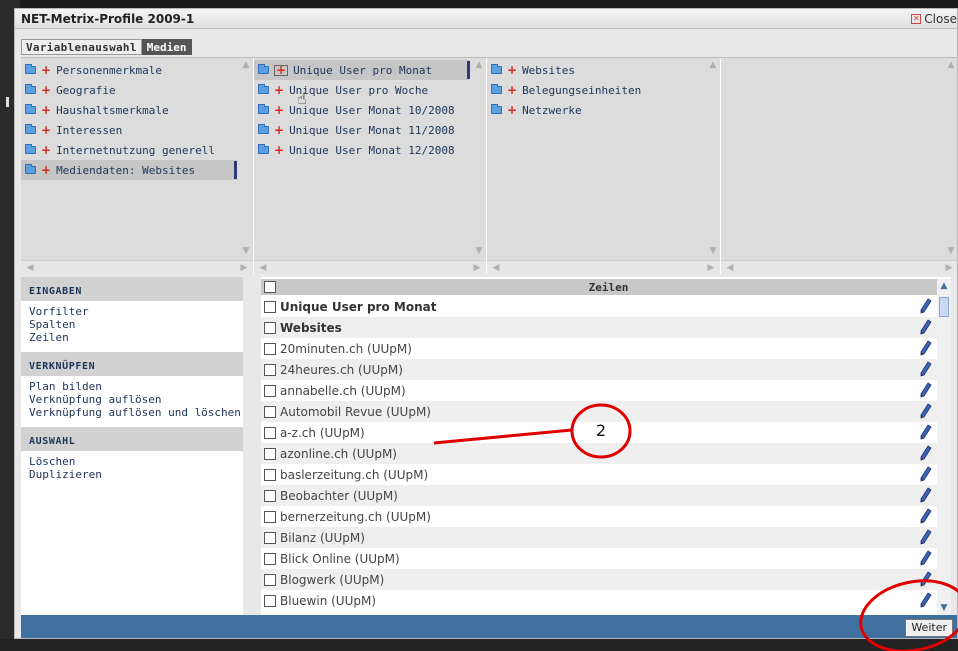 The height and width of the screenshot is (651, 958). Describe the element at coordinates (908, 615) in the screenshot. I see `weiter-highlight` at that location.